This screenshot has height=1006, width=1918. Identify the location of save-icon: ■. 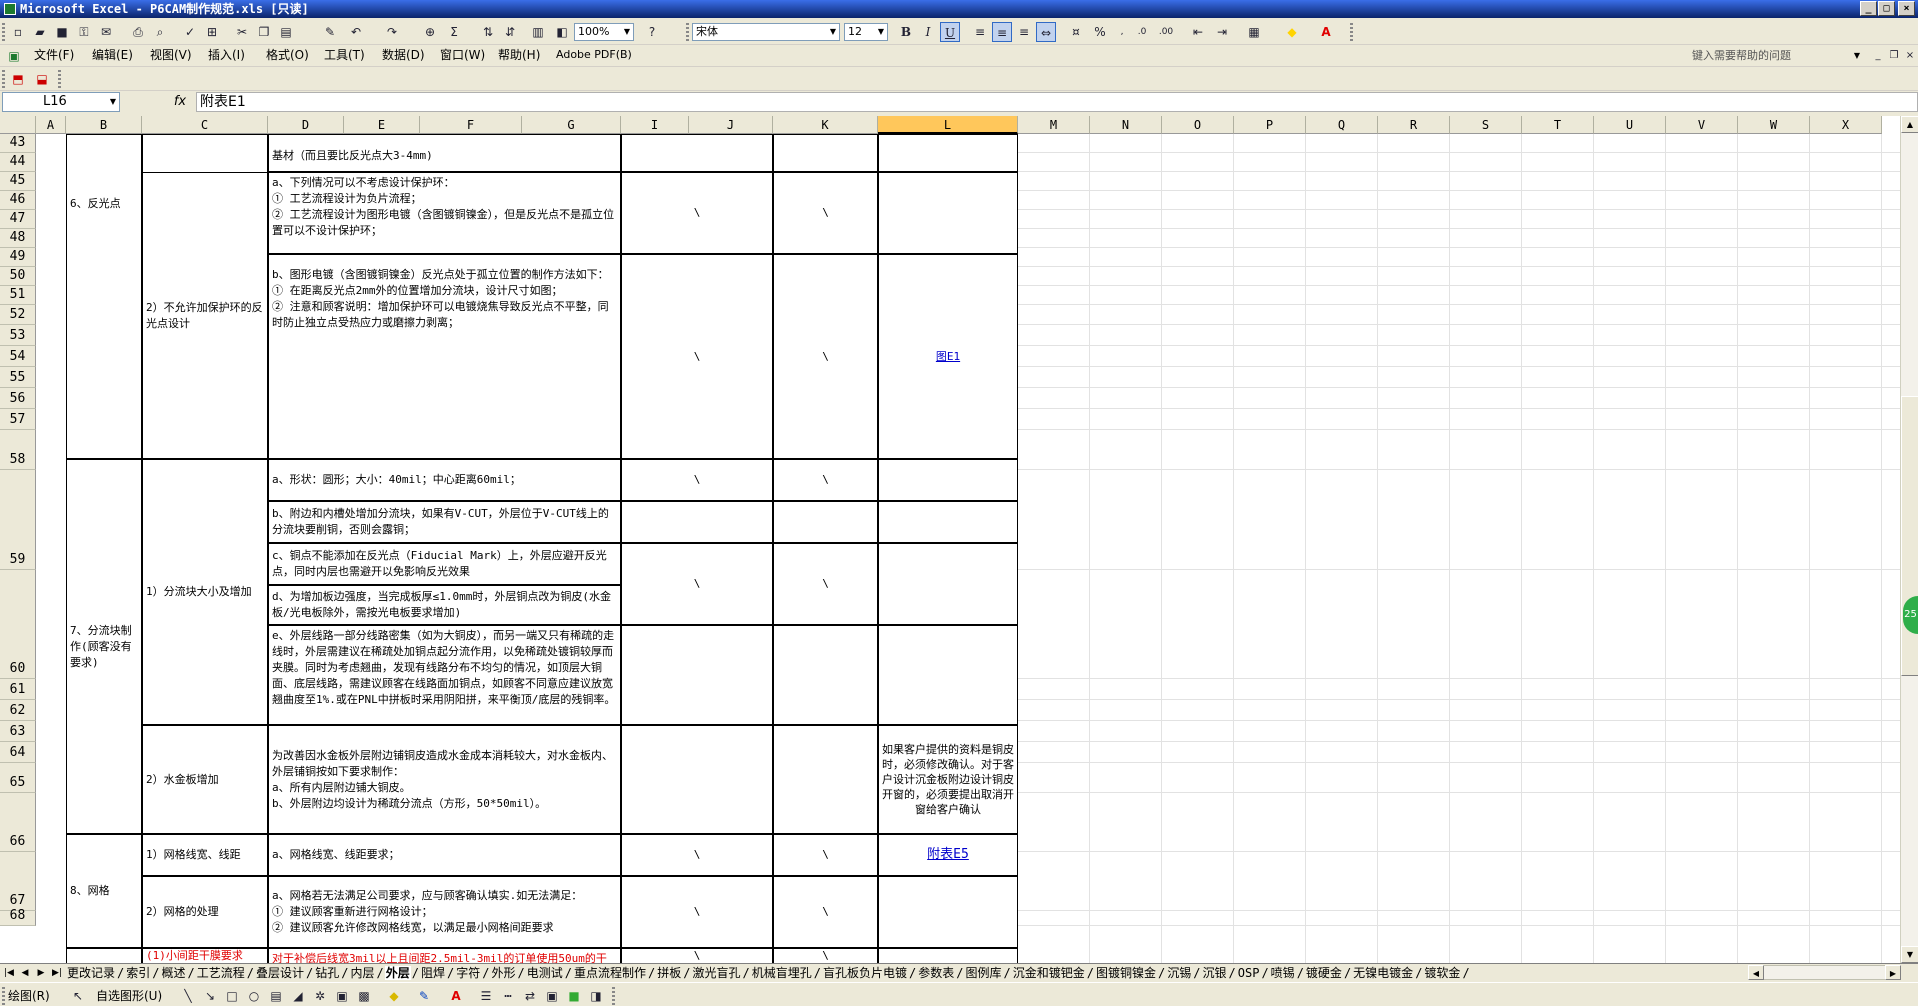
(62, 32).